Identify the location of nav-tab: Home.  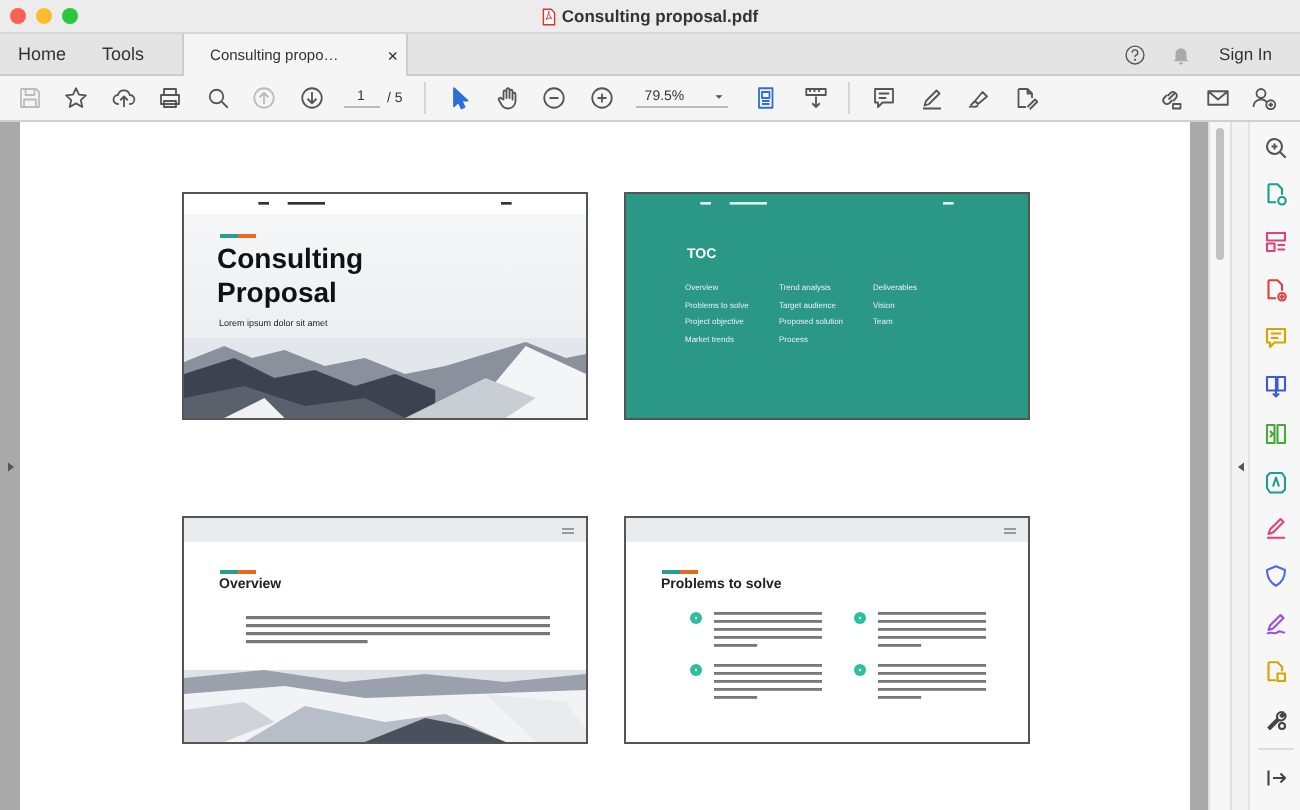
(42, 54).